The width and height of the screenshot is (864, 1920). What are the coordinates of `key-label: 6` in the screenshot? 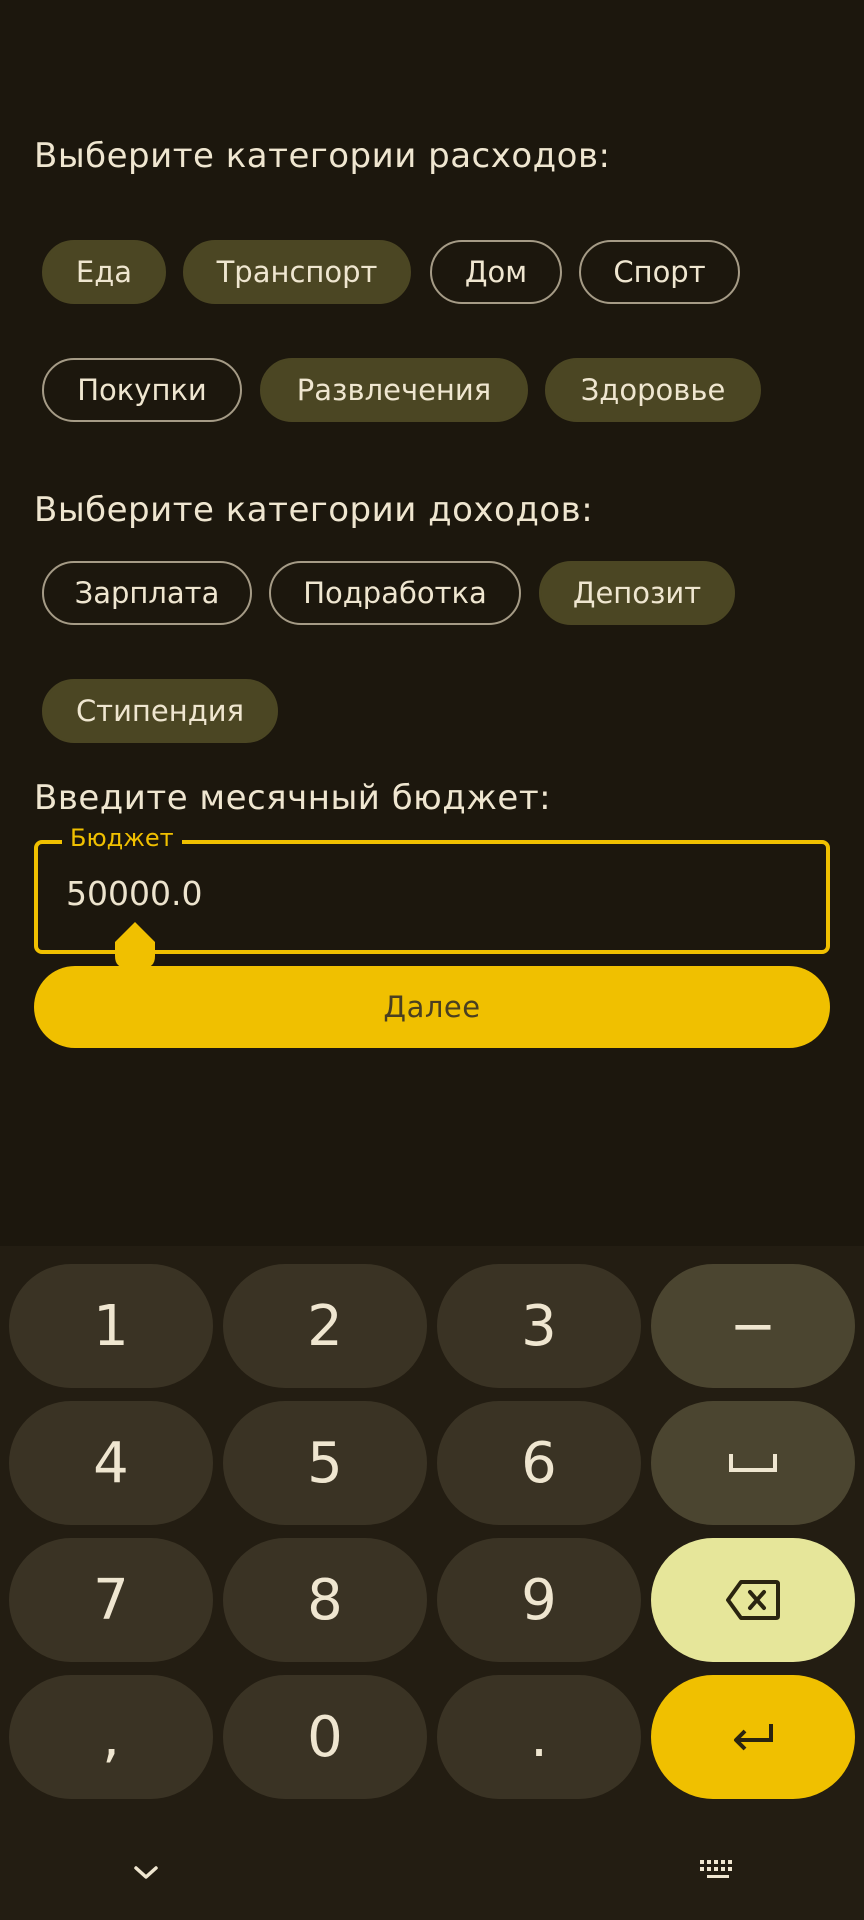 It's located at (539, 1463).